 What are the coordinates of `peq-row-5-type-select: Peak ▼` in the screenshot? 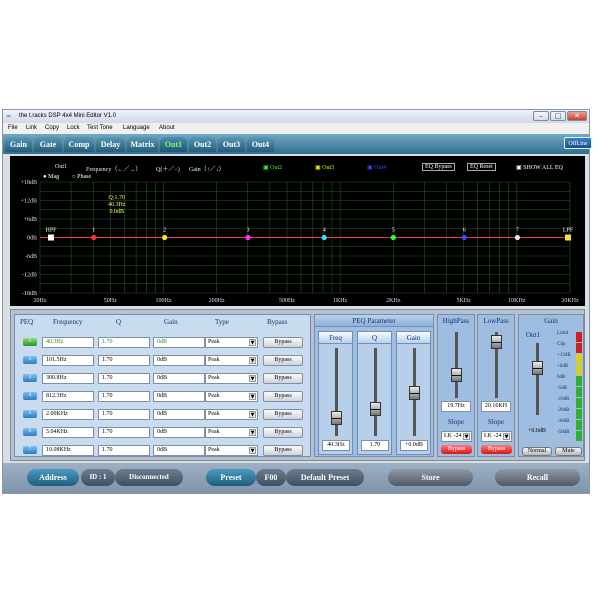 It's located at (231, 414).